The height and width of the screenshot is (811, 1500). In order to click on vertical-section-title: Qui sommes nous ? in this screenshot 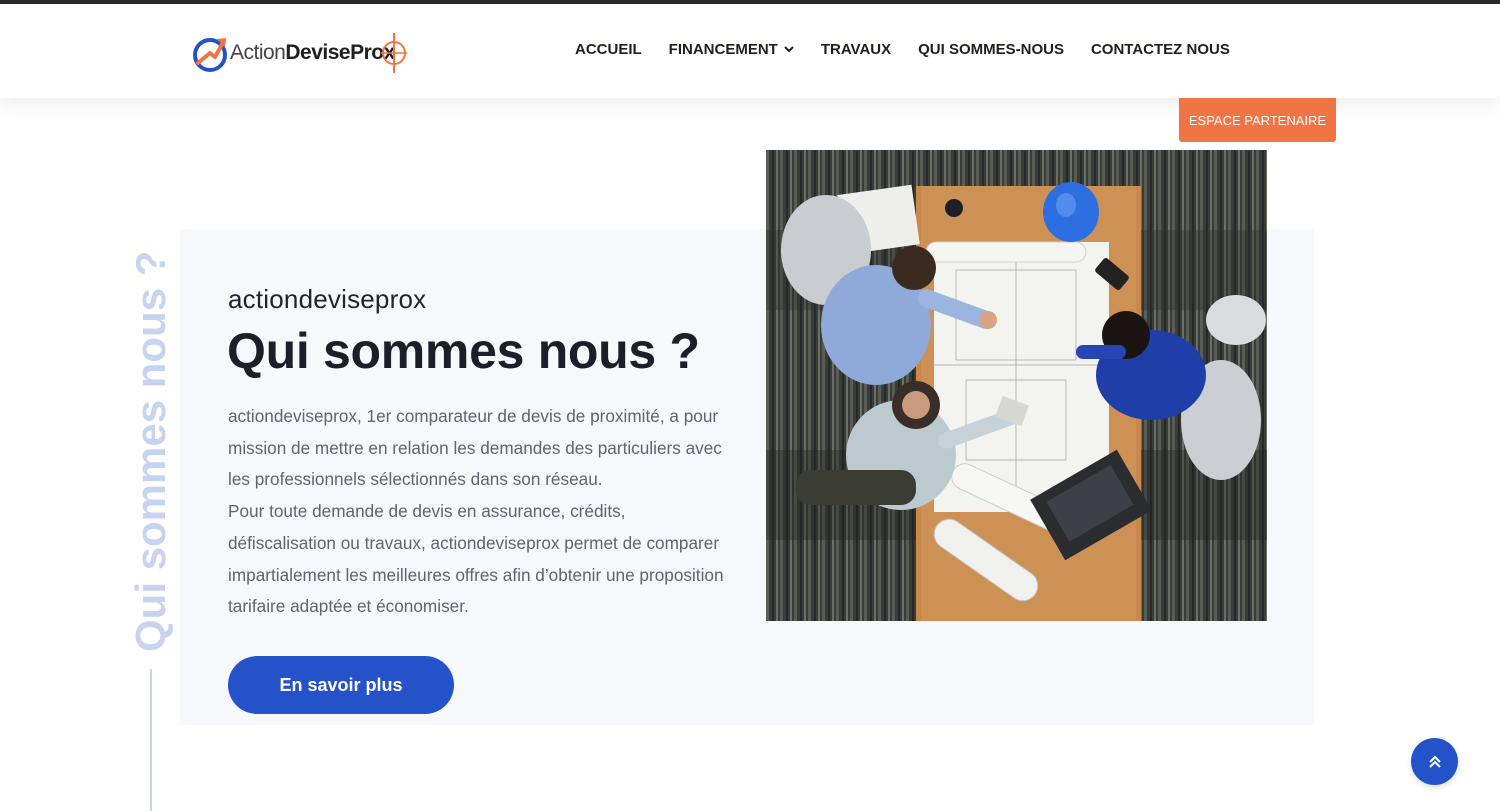, I will do `click(150, 451)`.